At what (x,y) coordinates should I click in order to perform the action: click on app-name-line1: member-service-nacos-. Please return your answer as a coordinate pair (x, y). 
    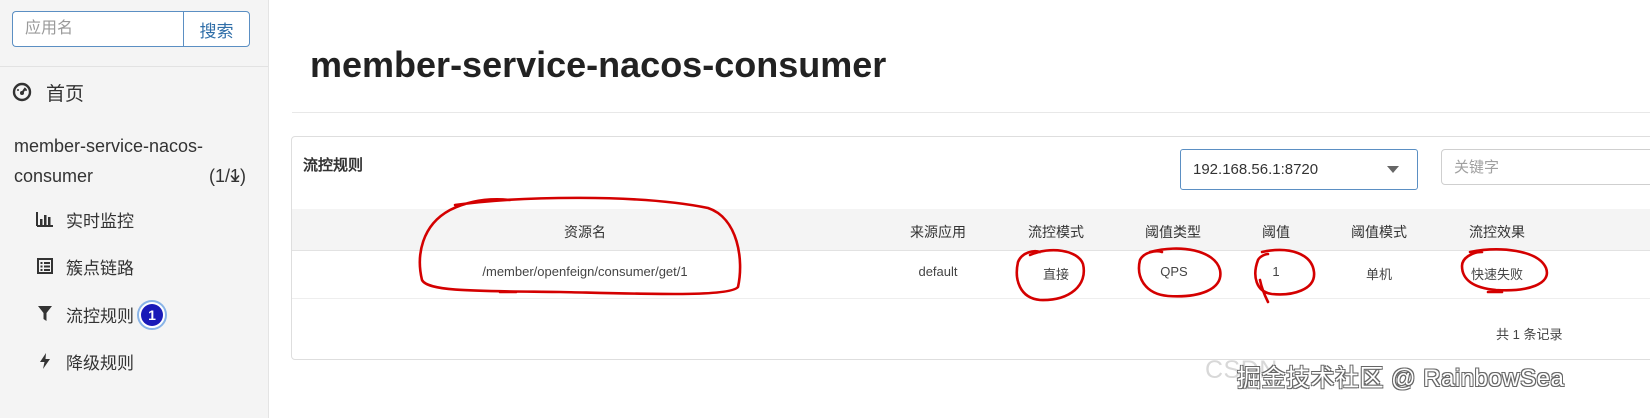
    Looking at the image, I should click on (109, 146).